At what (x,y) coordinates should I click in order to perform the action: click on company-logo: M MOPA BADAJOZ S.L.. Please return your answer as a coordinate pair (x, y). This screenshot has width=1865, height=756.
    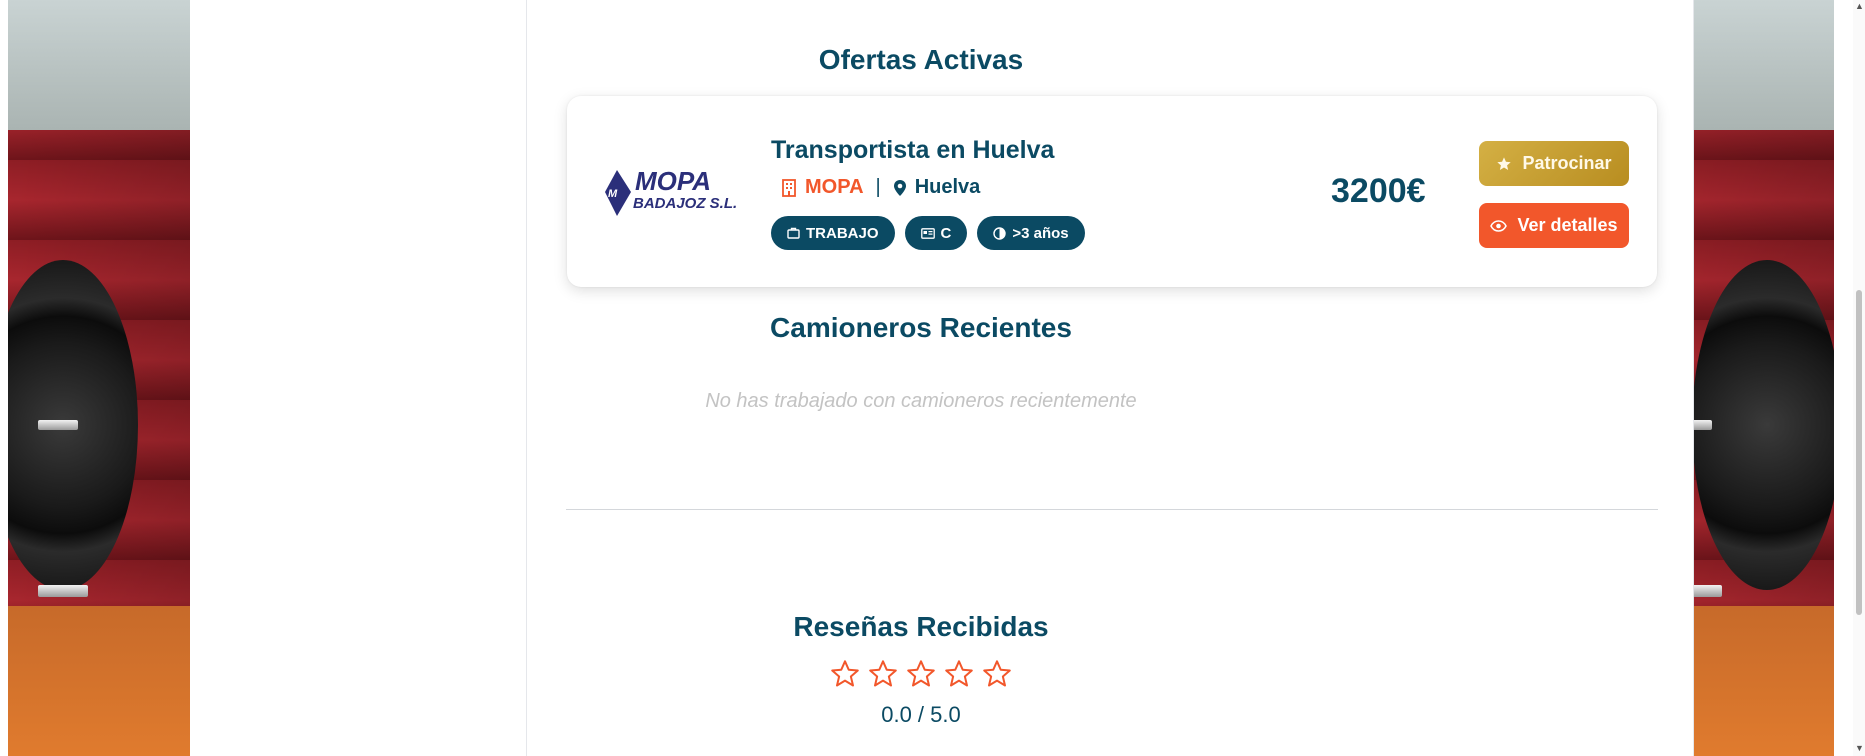
    Looking at the image, I should click on (673, 192).